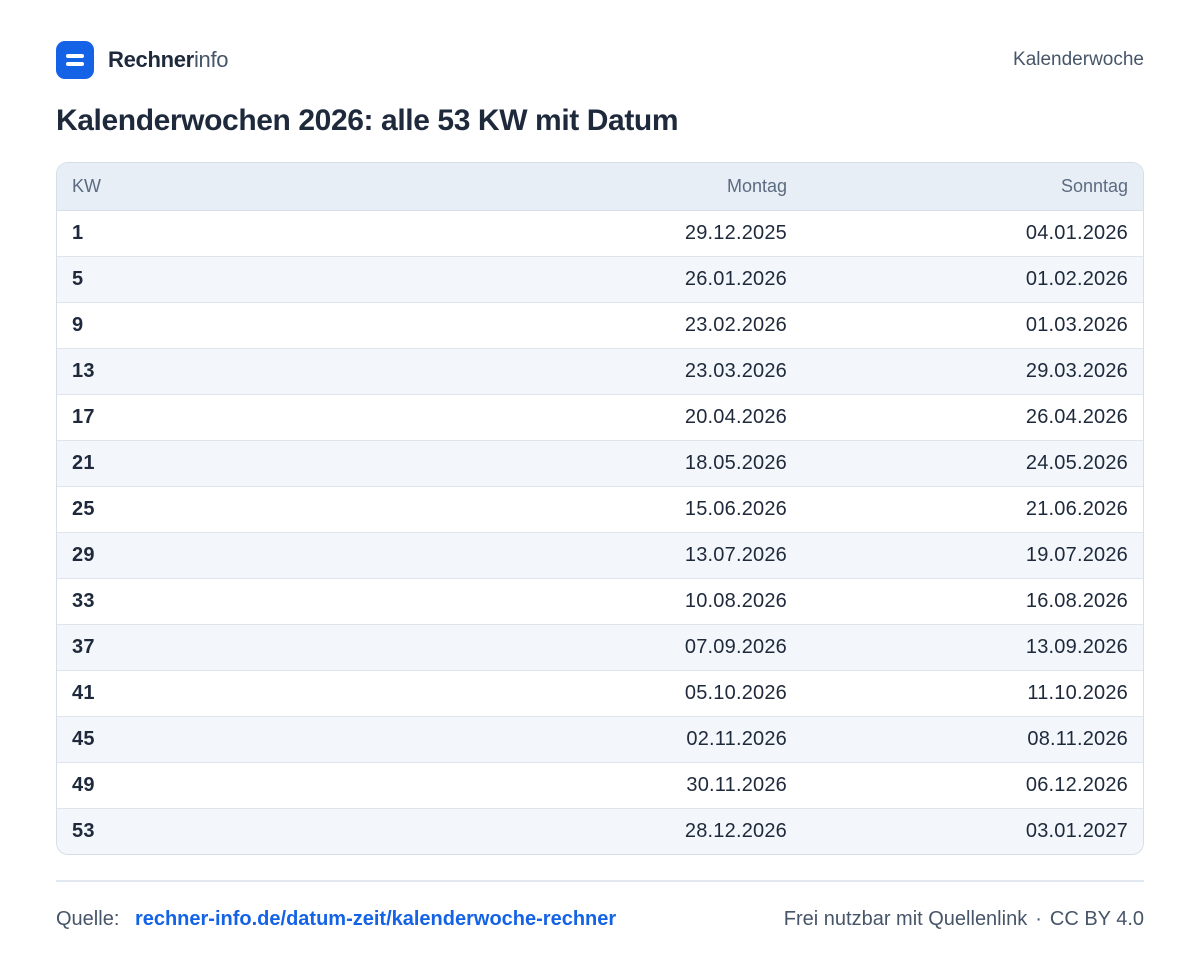 The height and width of the screenshot is (960, 1200). I want to click on license-info: Frei nutzbar mit Quellenlink · CC BY 4.0, so click(964, 919).